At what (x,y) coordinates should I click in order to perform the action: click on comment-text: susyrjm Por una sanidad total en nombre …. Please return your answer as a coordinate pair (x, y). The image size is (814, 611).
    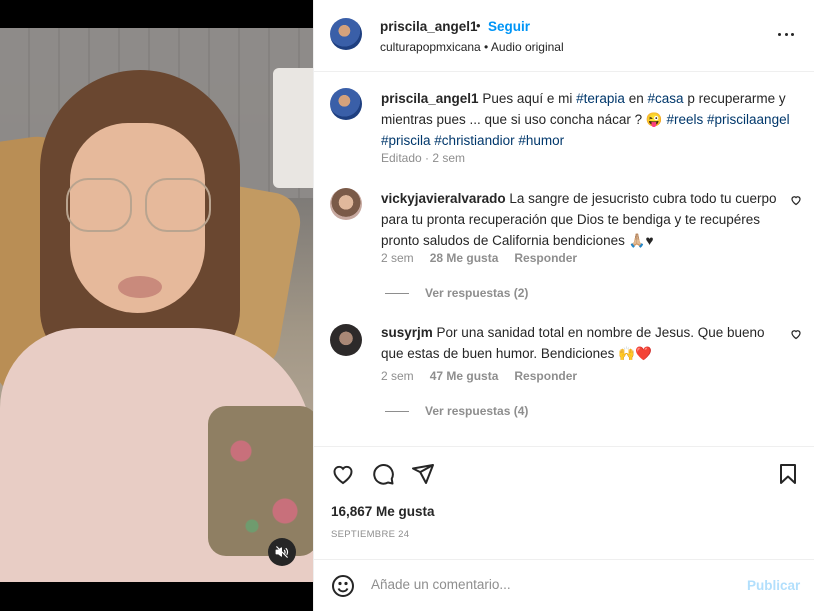
    Looking at the image, I should click on (581, 343).